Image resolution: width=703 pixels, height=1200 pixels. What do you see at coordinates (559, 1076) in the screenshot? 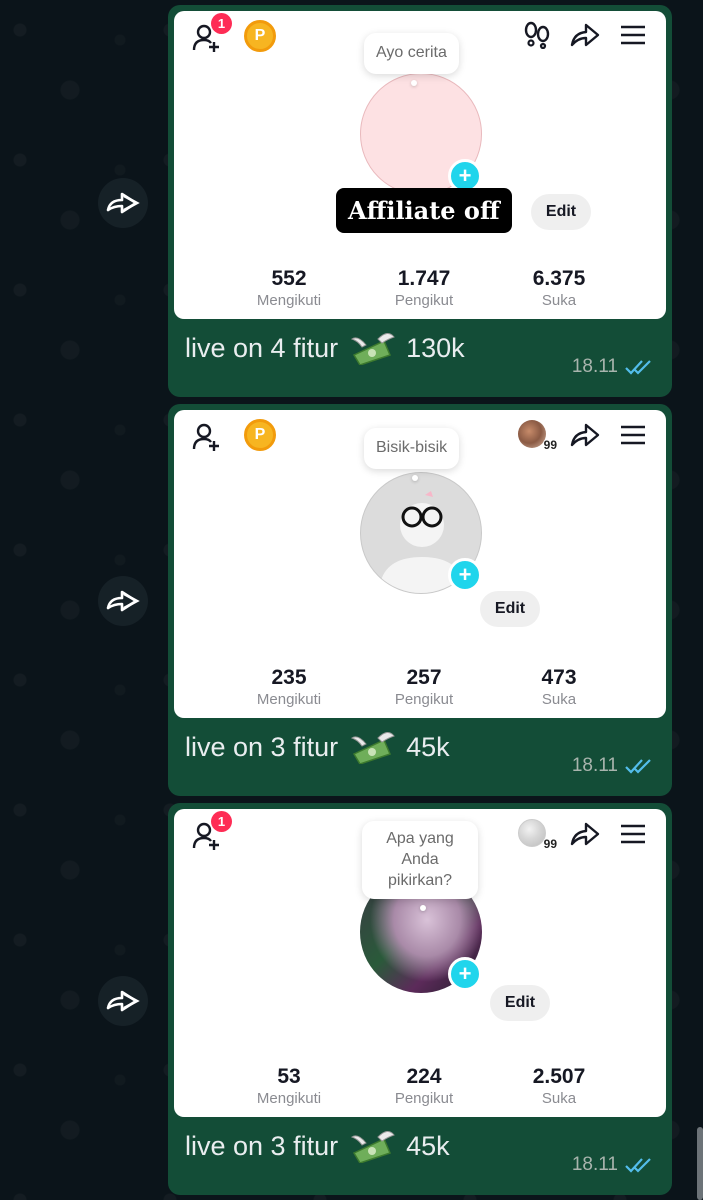
I see `stat-value: 2.507` at bounding box center [559, 1076].